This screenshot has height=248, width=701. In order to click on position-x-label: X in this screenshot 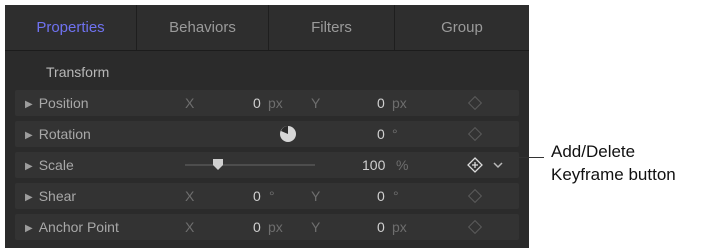, I will do `click(190, 103)`.